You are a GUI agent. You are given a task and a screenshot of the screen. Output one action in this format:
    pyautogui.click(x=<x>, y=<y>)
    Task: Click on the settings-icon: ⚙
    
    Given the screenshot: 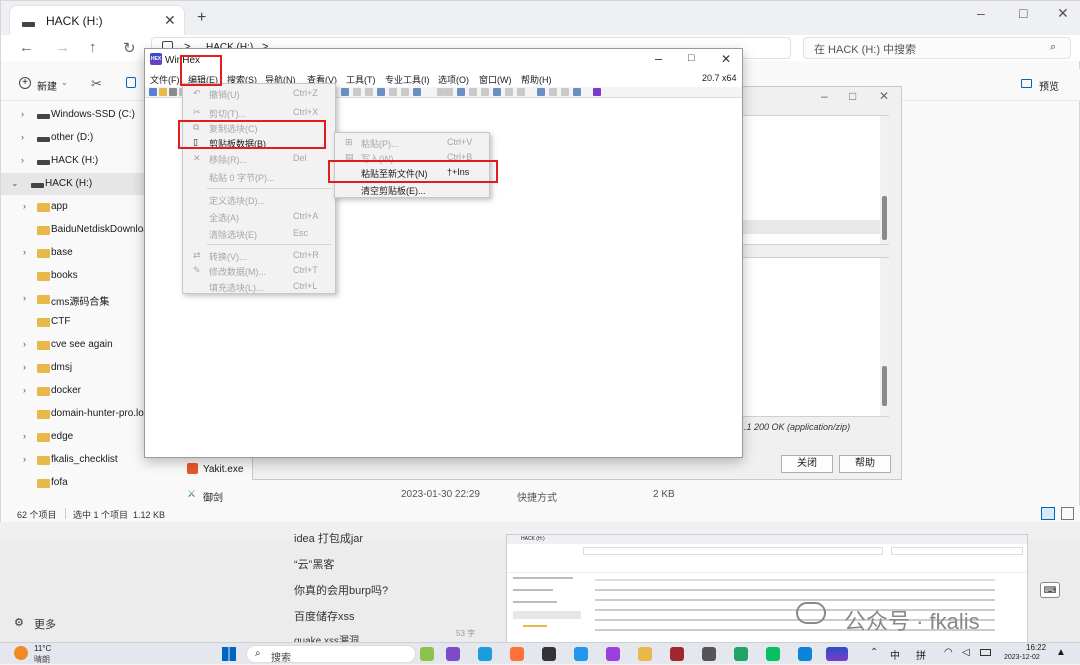 What is the action you would take?
    pyautogui.click(x=19, y=622)
    